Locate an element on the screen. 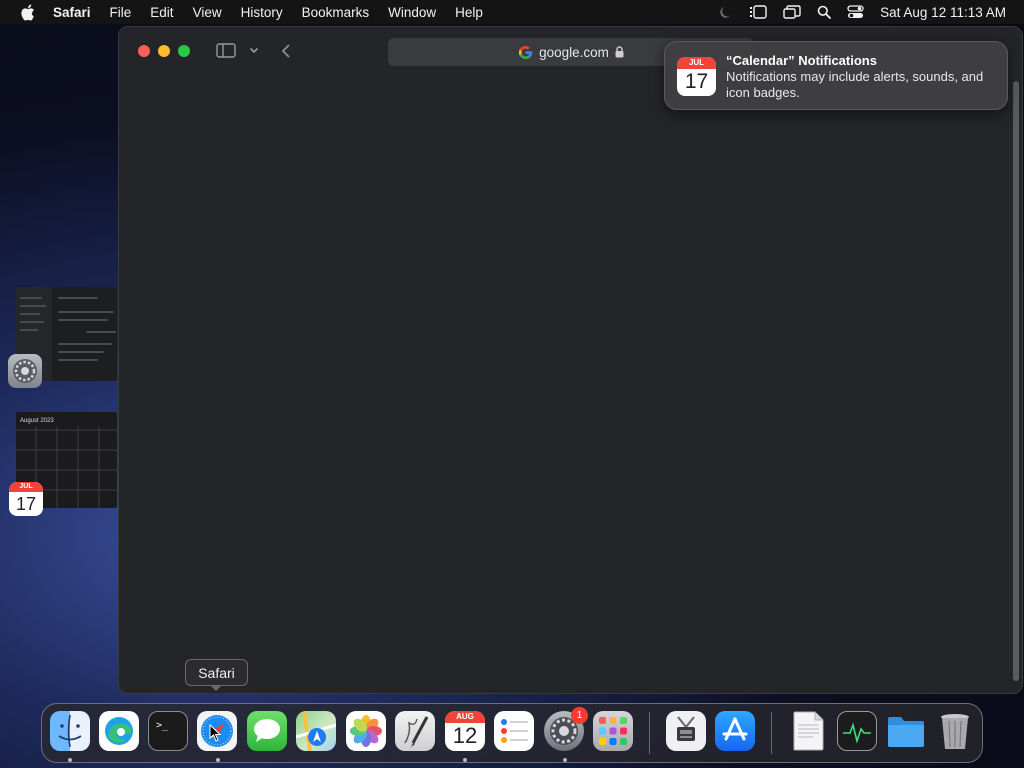  dock-calendar-day: 12 is located at coordinates (465, 735).